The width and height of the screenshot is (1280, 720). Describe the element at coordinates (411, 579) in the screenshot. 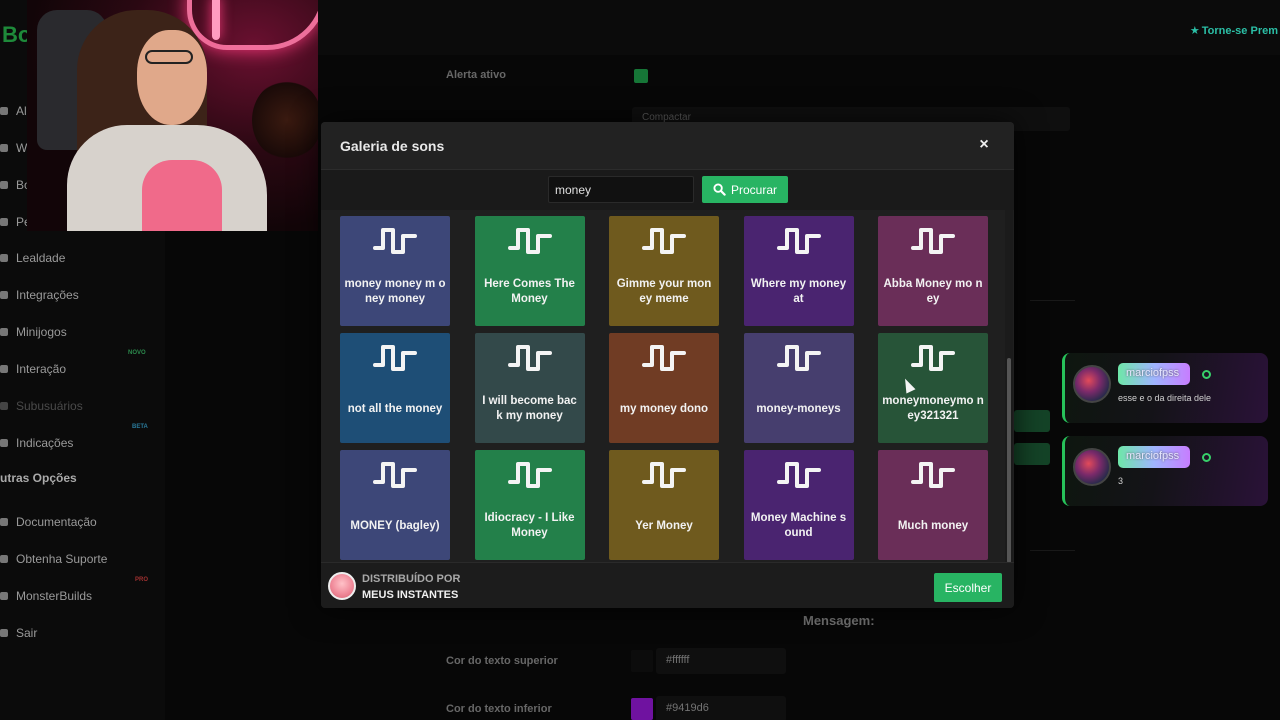

I see `distributed-by-label: DISTRIBUÍDO POR` at that location.